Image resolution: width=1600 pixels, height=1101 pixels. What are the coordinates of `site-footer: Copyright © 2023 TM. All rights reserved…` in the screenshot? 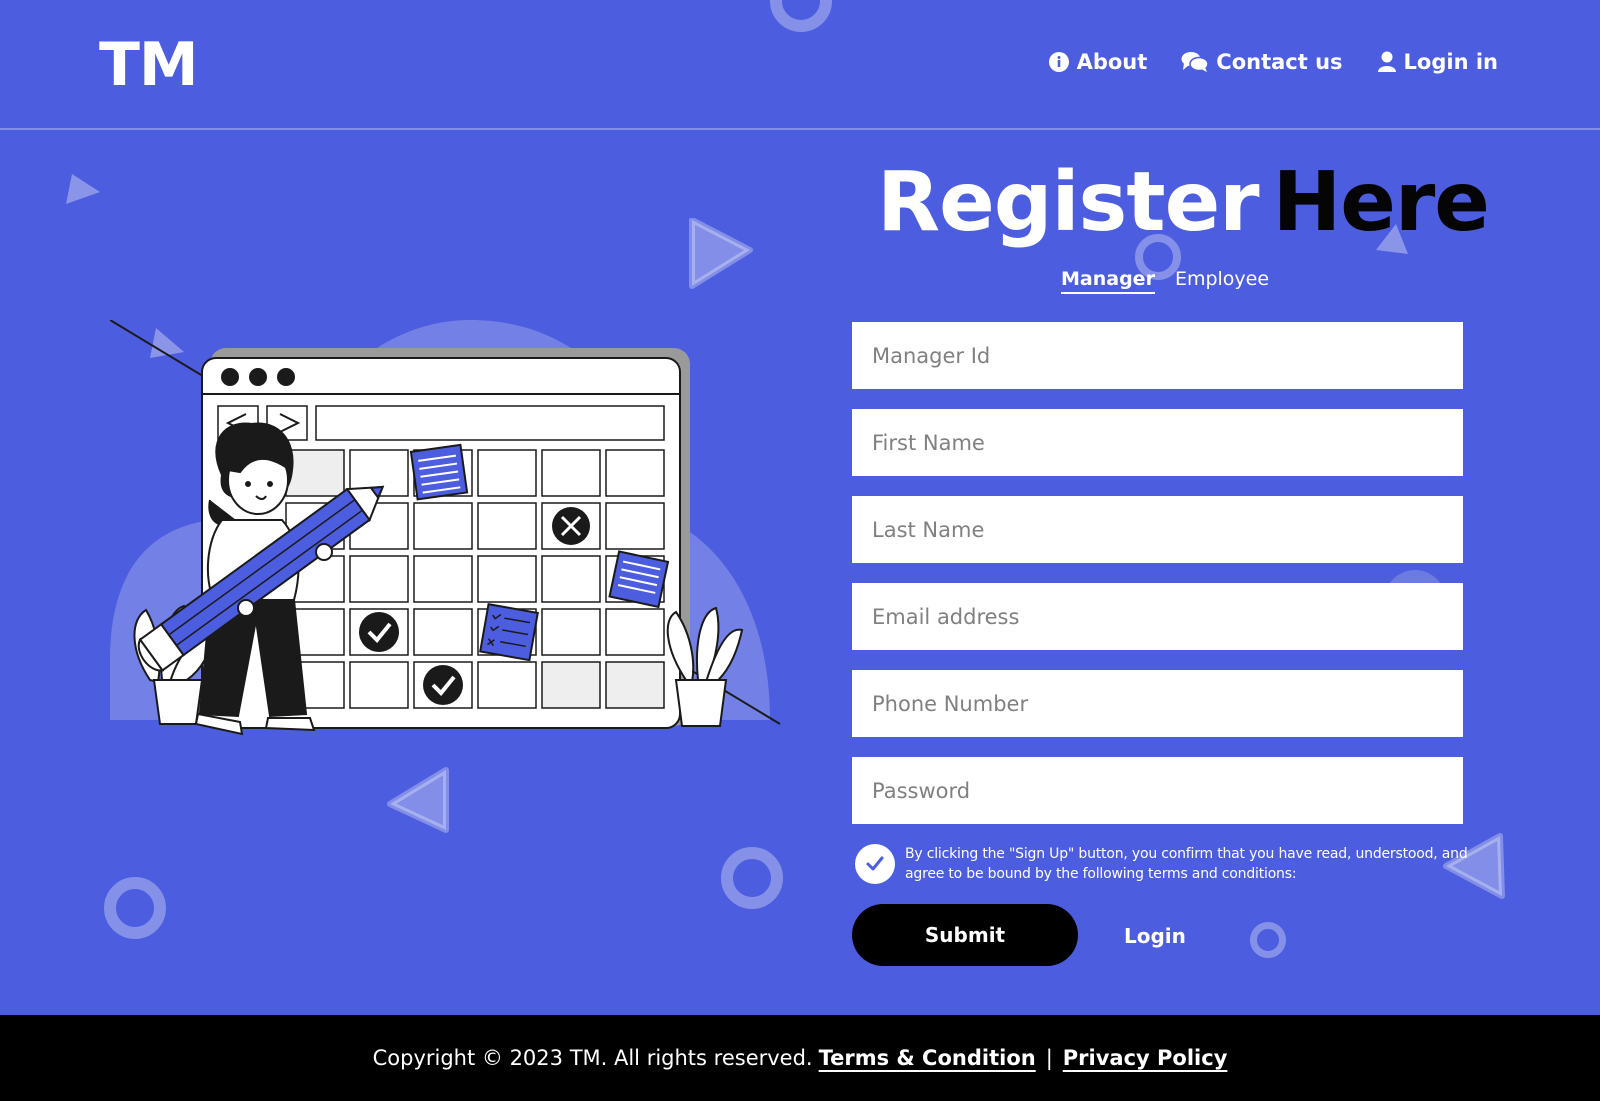 It's located at (800, 1058).